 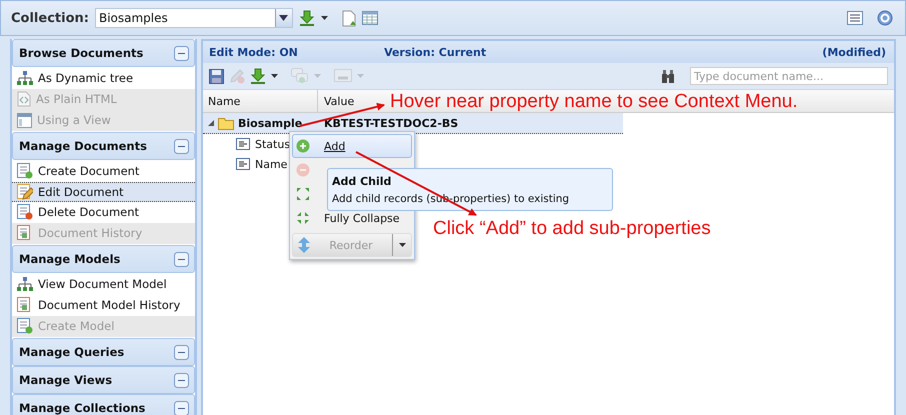 I want to click on annotation-text: Click “Add” to add sub-properties, so click(x=572, y=229).